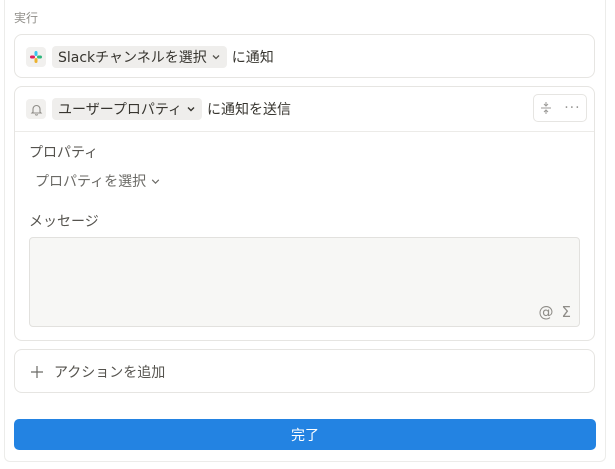 This screenshot has width=615, height=469. I want to click on user-property-select: ユーザープロパティ, so click(127, 109).